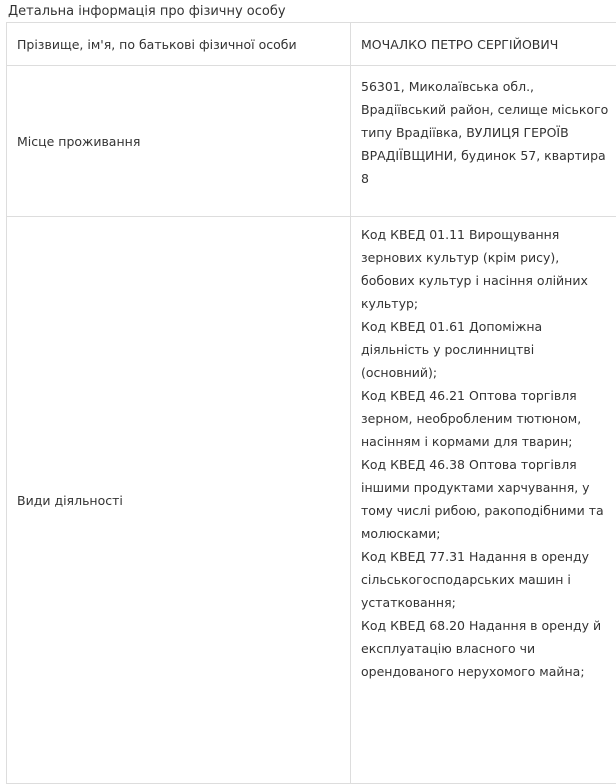  Describe the element at coordinates (483, 44) in the screenshot. I see `name-value: МОЧАЛКО ПЕТРО СЕРГІЙОВИЧ` at that location.